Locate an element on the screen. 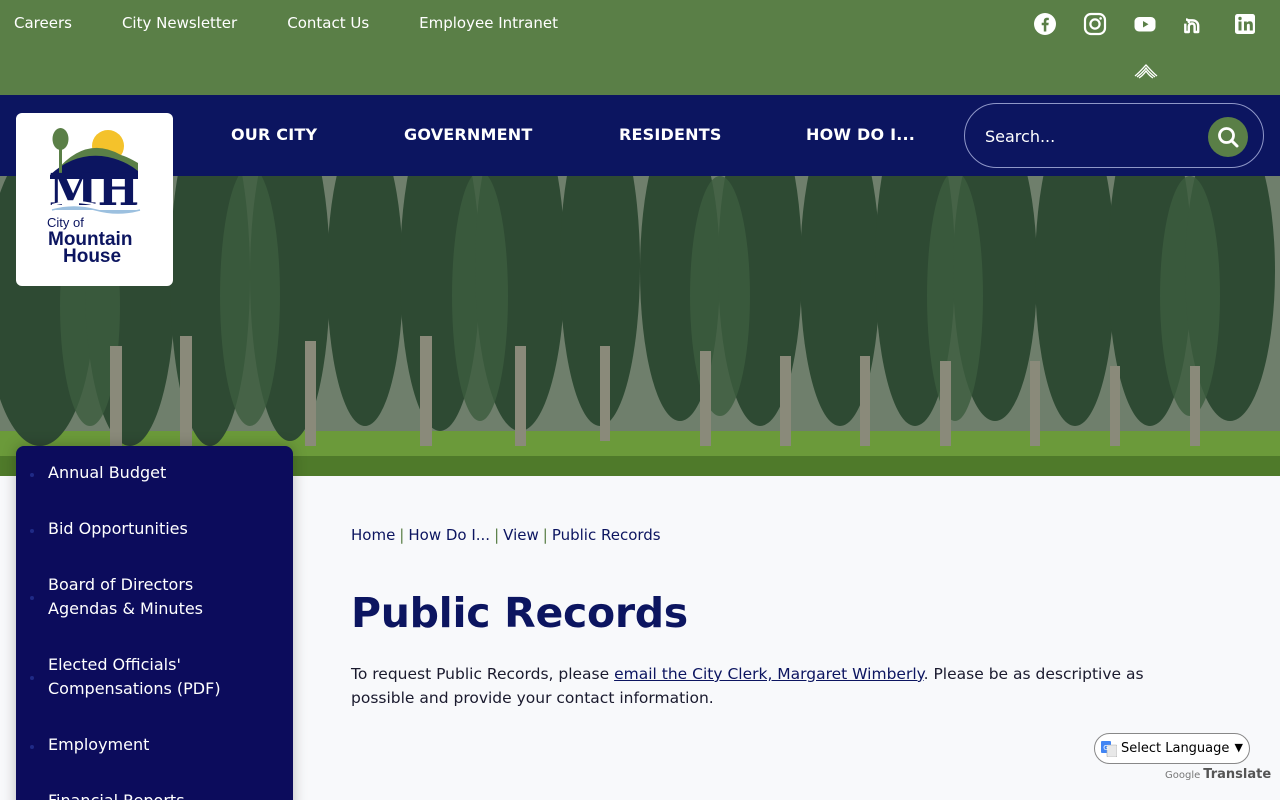 Image resolution: width=1280 pixels, height=800 pixels. body-text-intro: To request Public Records, please is located at coordinates (483, 674).